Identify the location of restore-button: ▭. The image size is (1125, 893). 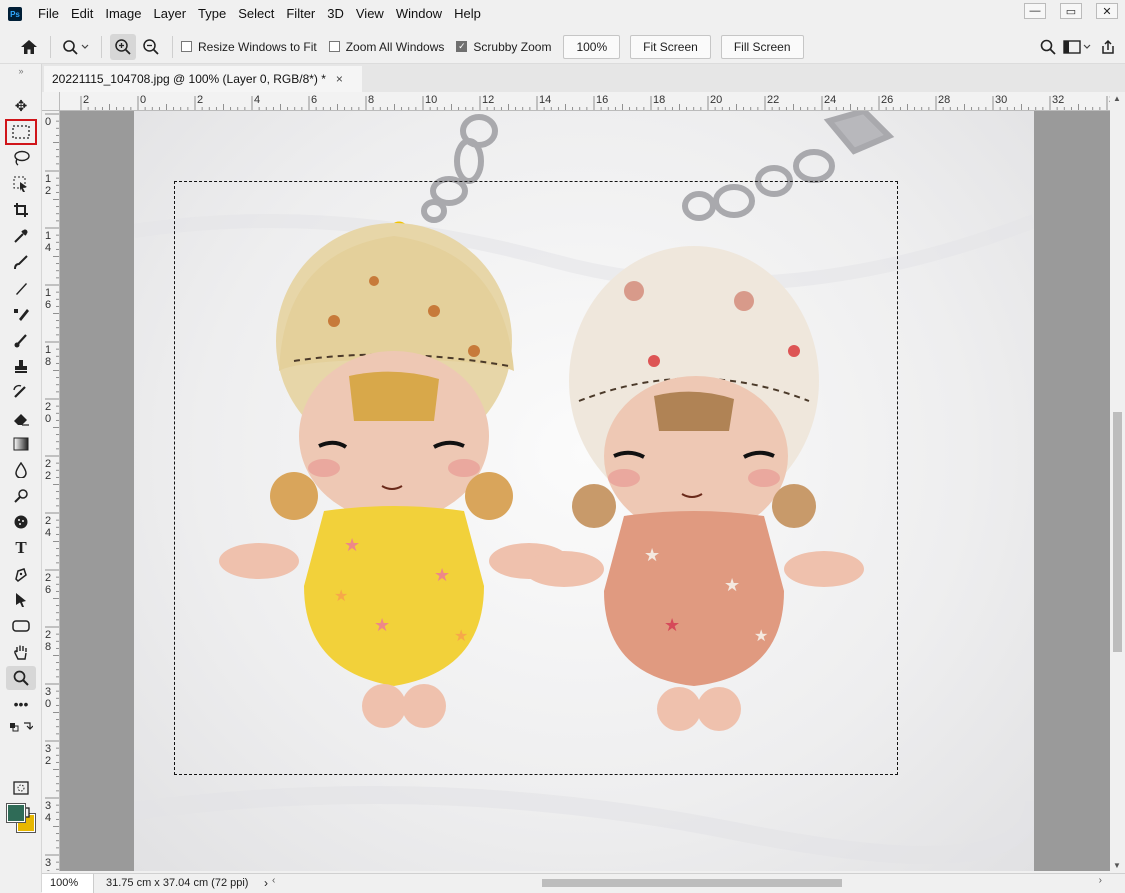
(1071, 11).